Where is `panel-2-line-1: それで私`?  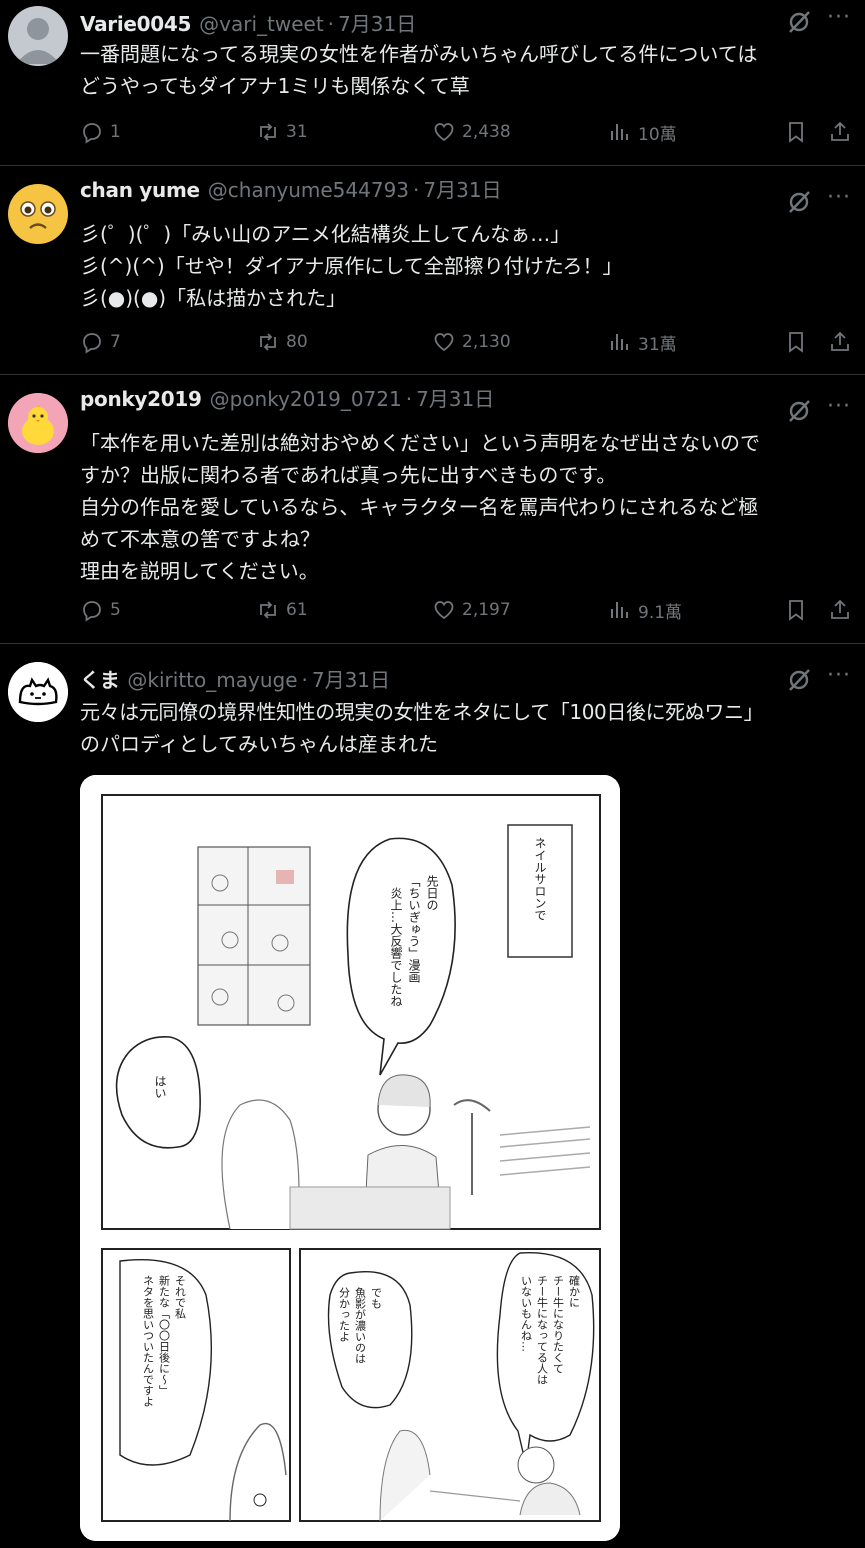
panel-2-line-1: それで私 is located at coordinates (180, 1297).